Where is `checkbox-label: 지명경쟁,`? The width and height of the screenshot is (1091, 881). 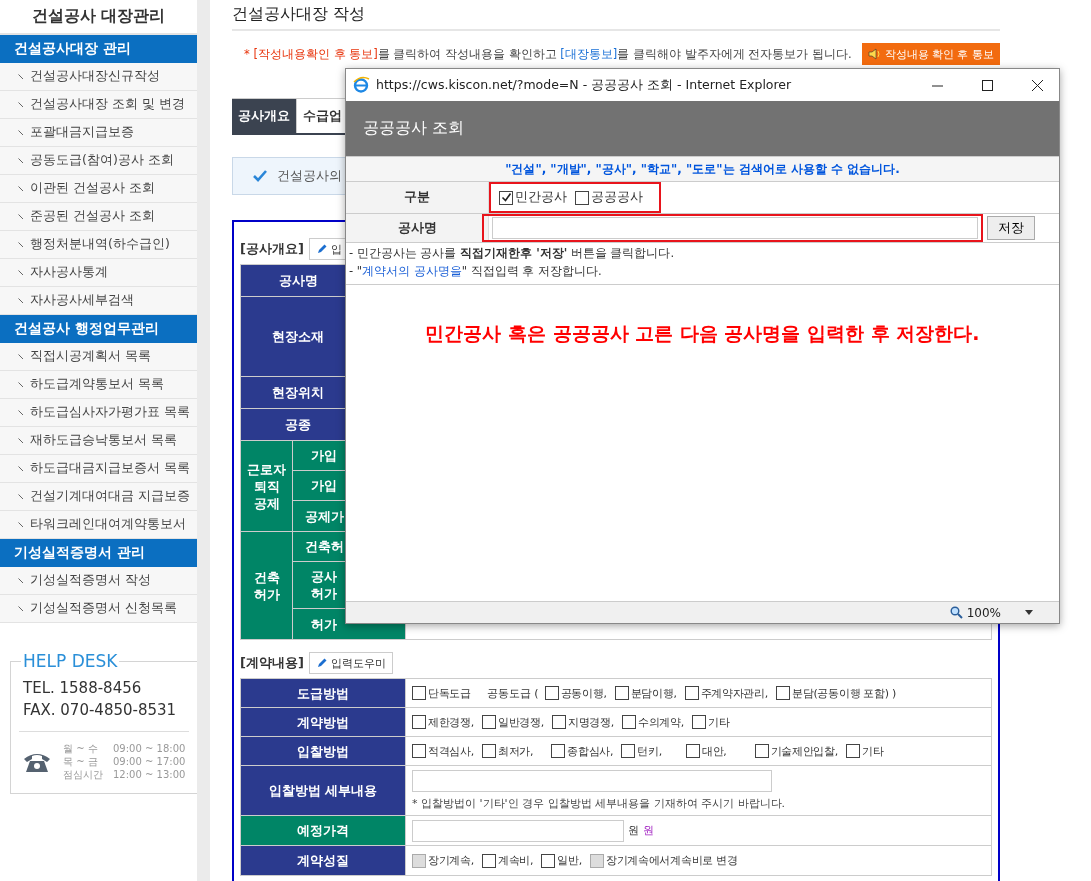 checkbox-label: 지명경쟁, is located at coordinates (591, 722).